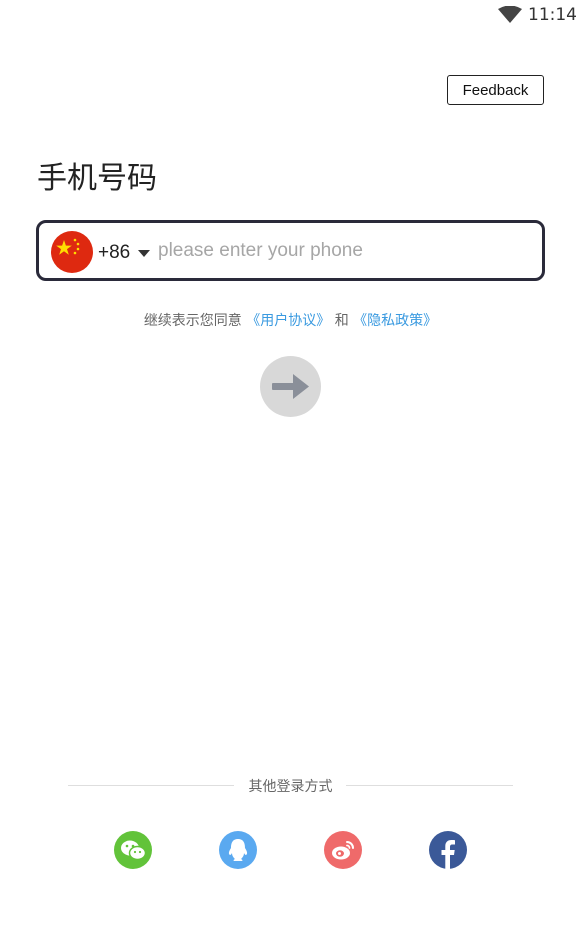  I want to click on facebook-icon, so click(448, 854).